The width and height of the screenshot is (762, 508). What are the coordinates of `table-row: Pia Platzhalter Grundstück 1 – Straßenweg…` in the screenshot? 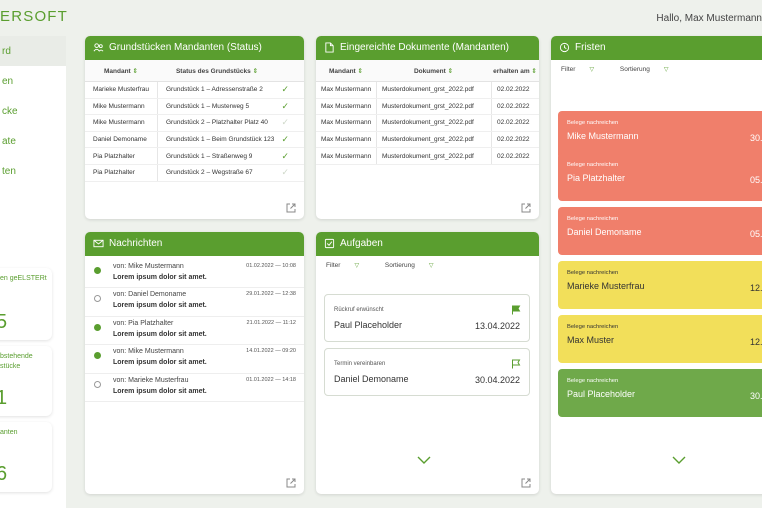 It's located at (194, 156).